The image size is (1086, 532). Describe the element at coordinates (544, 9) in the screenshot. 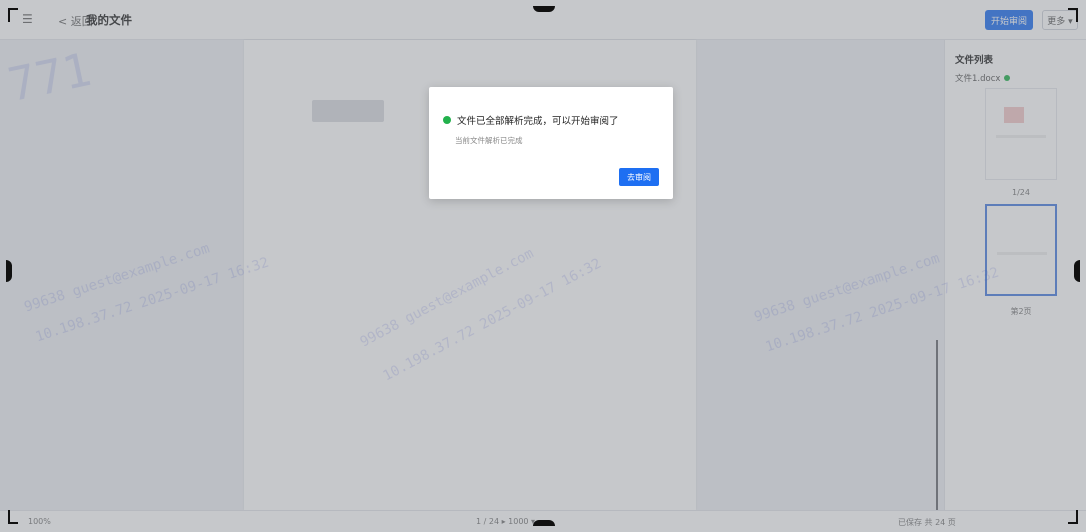

I see `crop-handle-top` at that location.